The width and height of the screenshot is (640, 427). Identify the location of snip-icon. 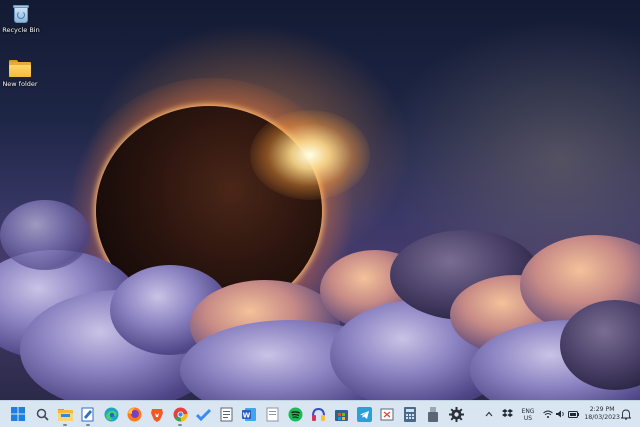
(386, 414).